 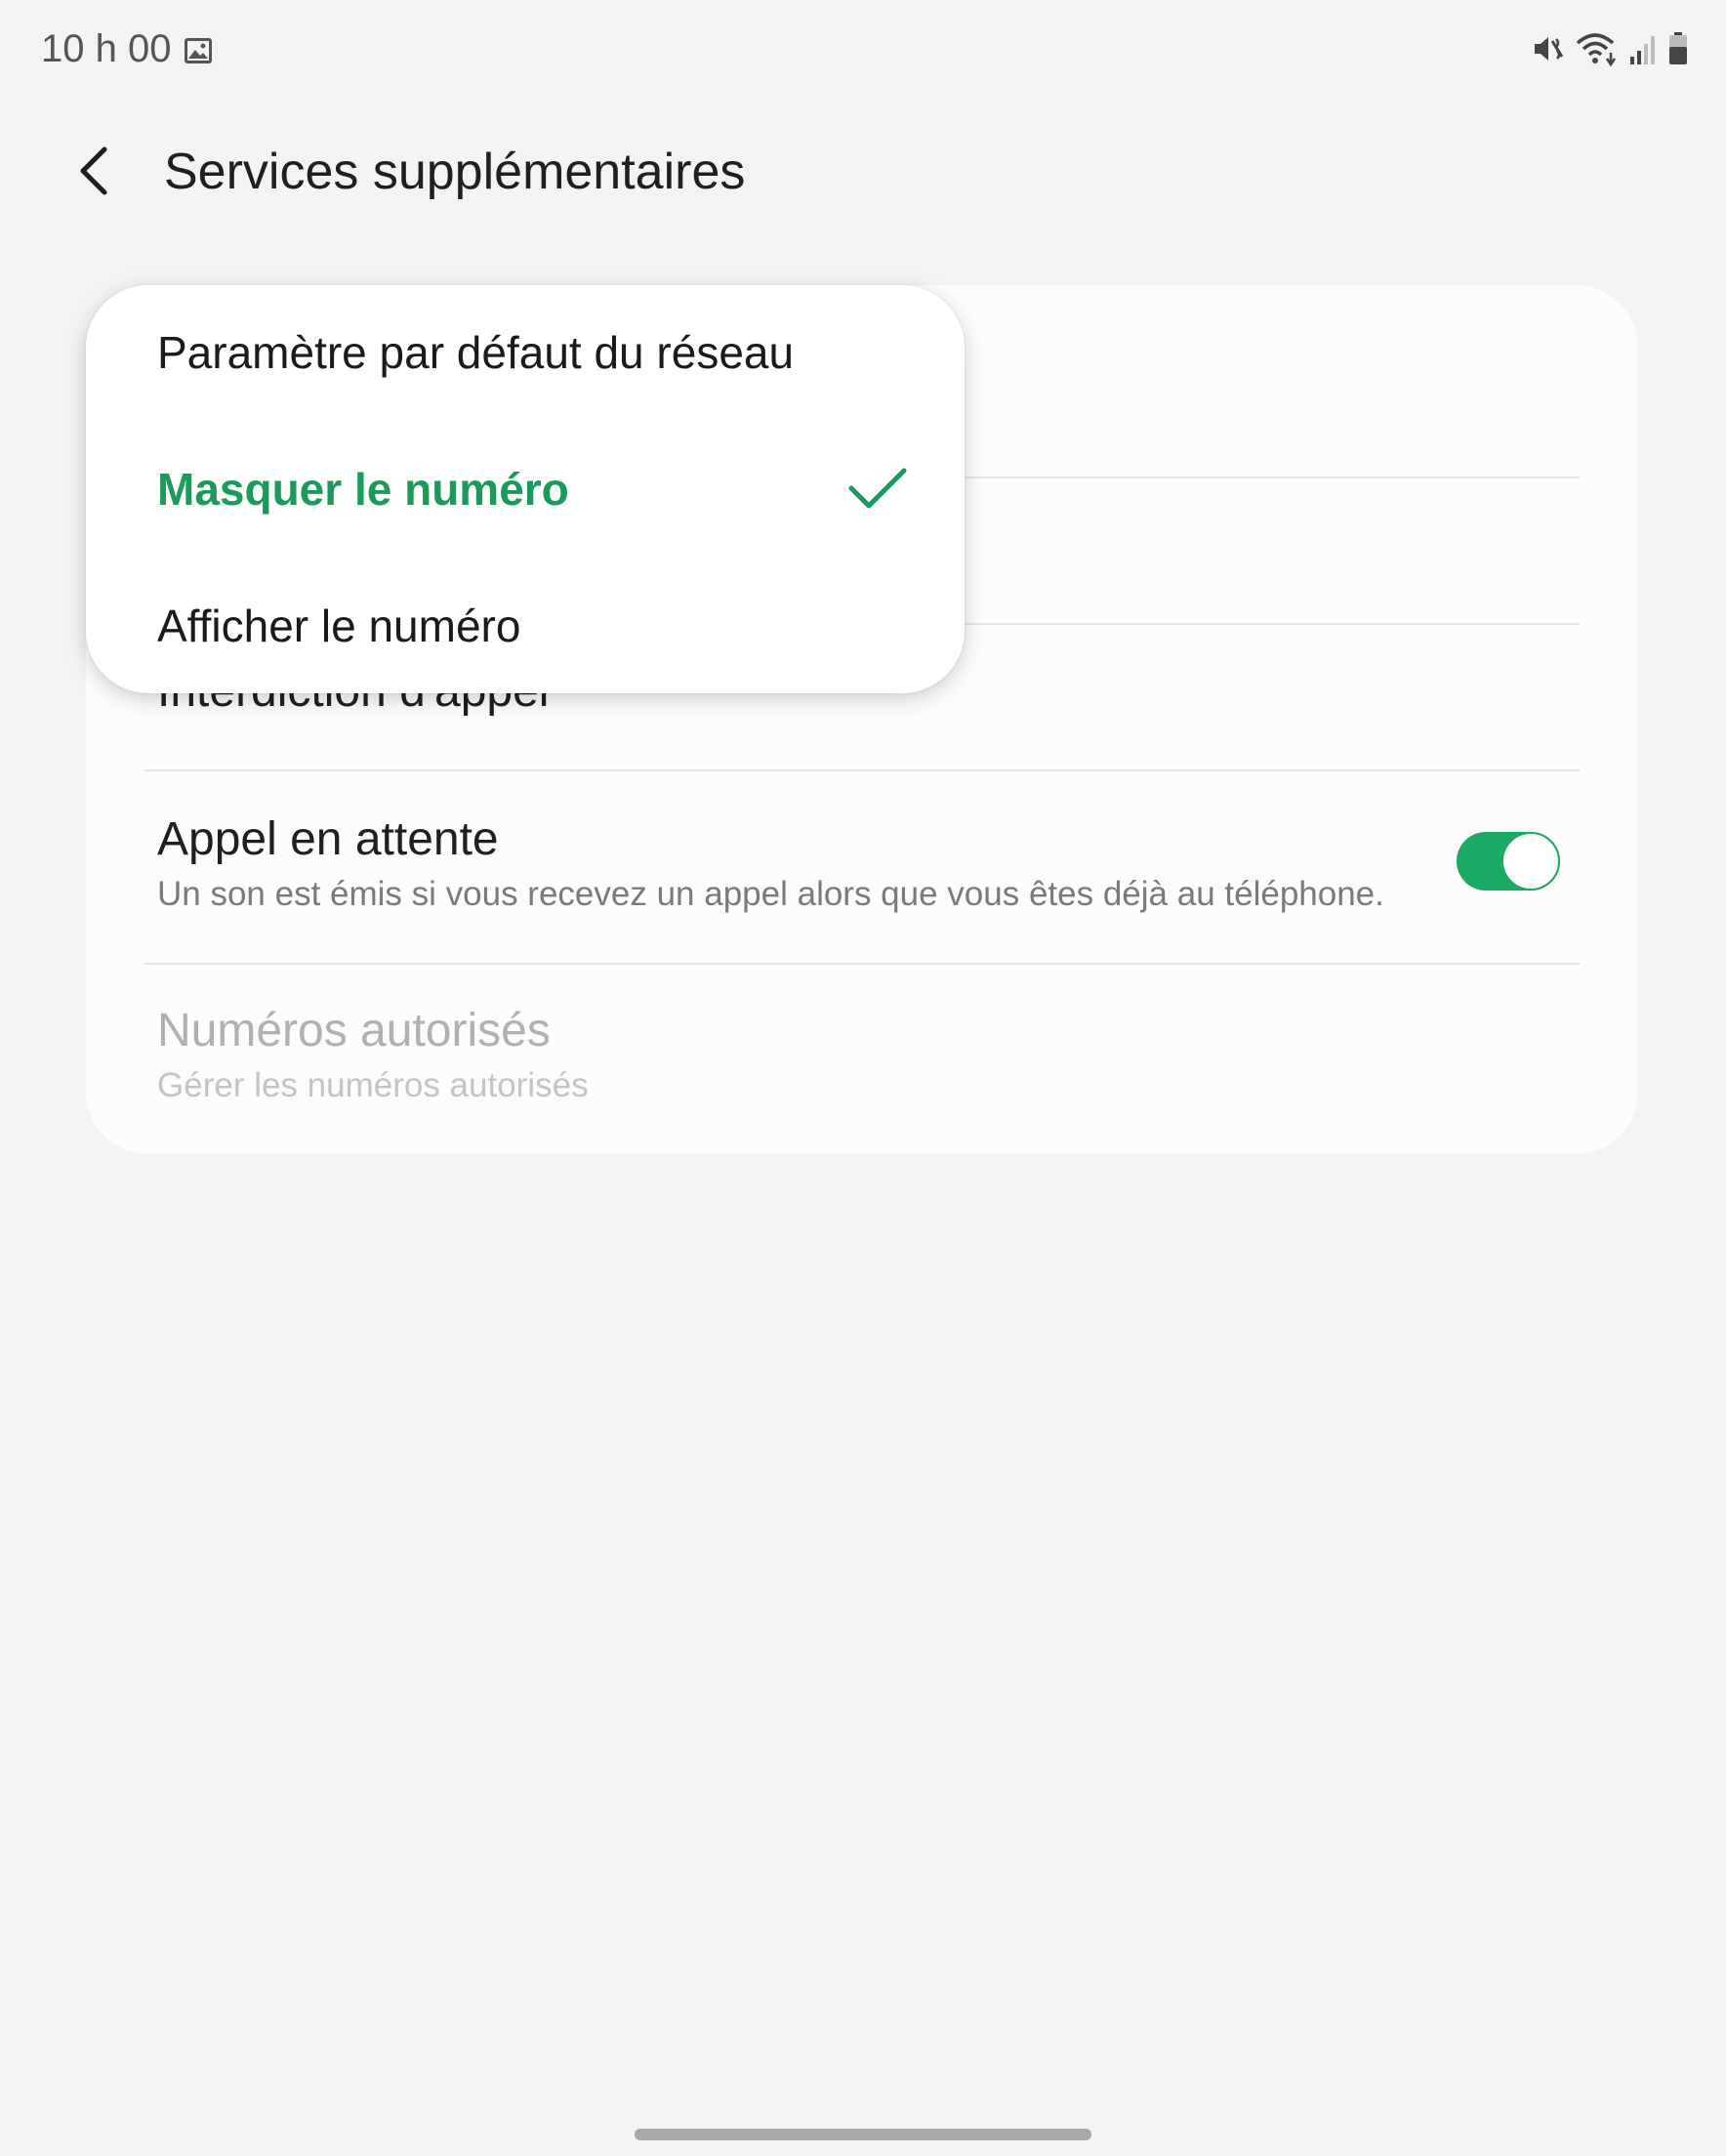 I want to click on status-bar: 10 h 00, so click(x=863, y=52).